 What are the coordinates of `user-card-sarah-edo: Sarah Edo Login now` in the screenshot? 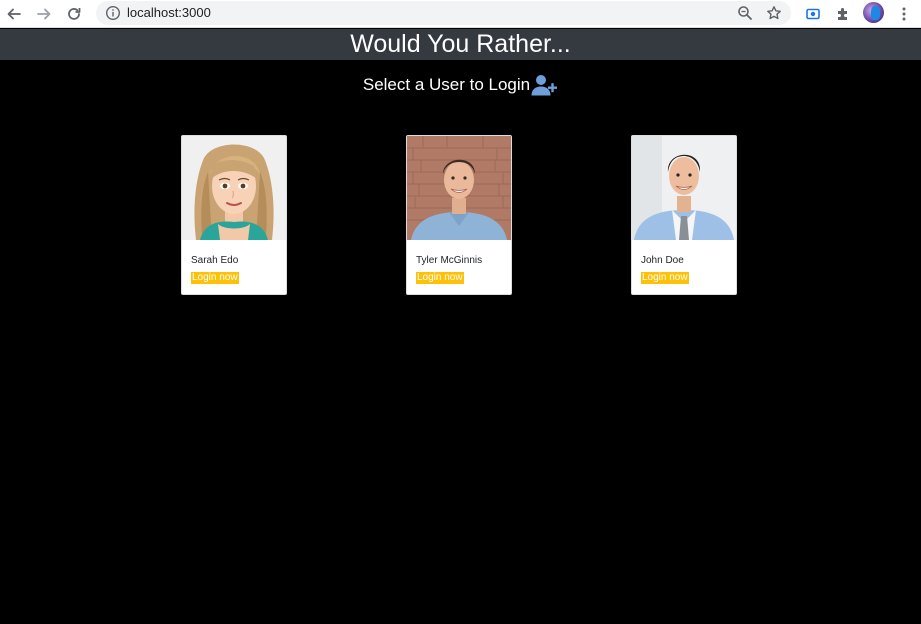 It's located at (234, 215).